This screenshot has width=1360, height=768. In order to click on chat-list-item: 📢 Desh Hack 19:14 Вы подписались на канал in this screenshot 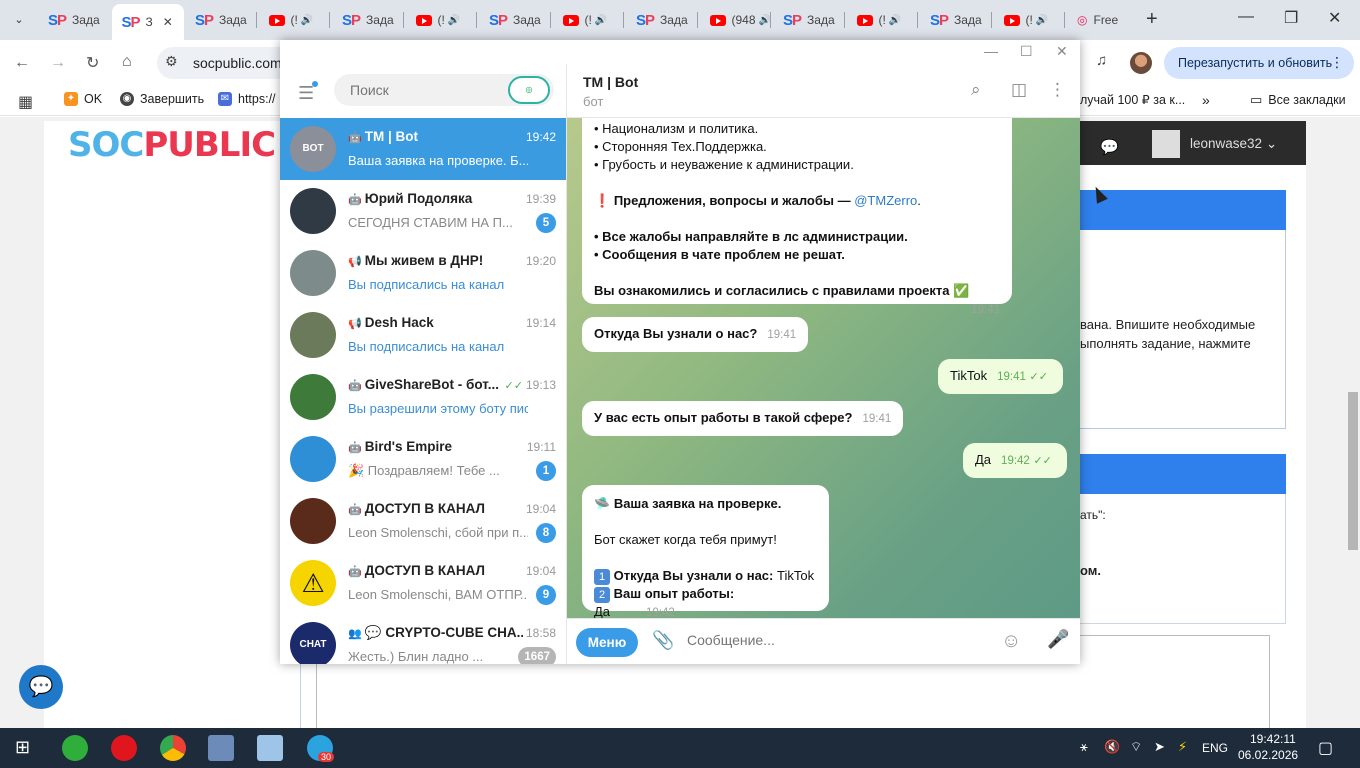, I will do `click(423, 335)`.